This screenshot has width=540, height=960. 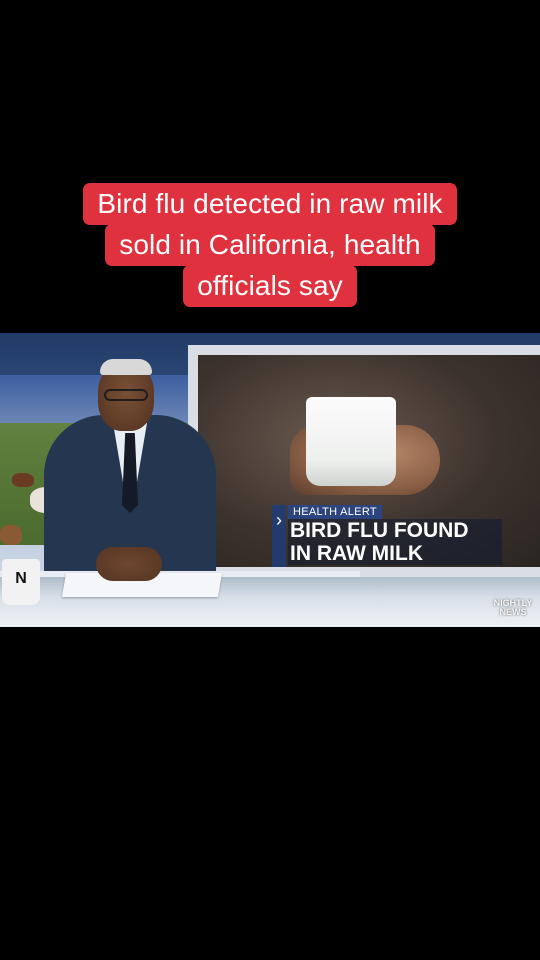 What do you see at coordinates (21, 578) in the screenshot?
I see `network-logo-icon: N` at bounding box center [21, 578].